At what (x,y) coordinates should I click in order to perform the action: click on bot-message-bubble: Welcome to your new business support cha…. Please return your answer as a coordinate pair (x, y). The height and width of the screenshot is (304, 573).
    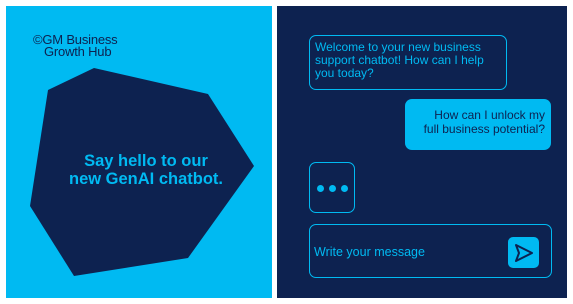
    Looking at the image, I should click on (408, 62).